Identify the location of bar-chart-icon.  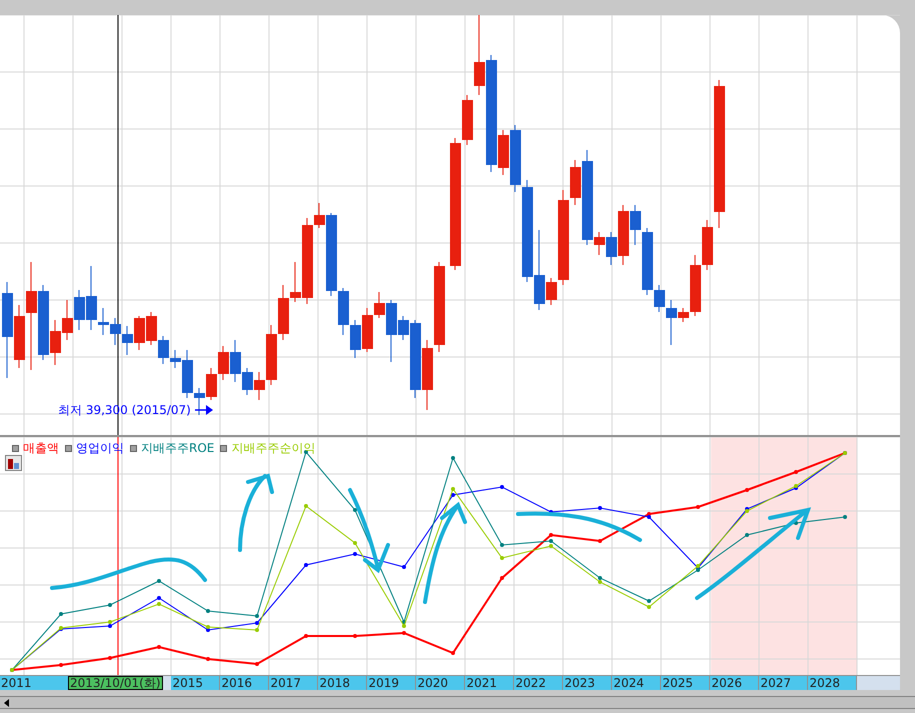
(13, 464).